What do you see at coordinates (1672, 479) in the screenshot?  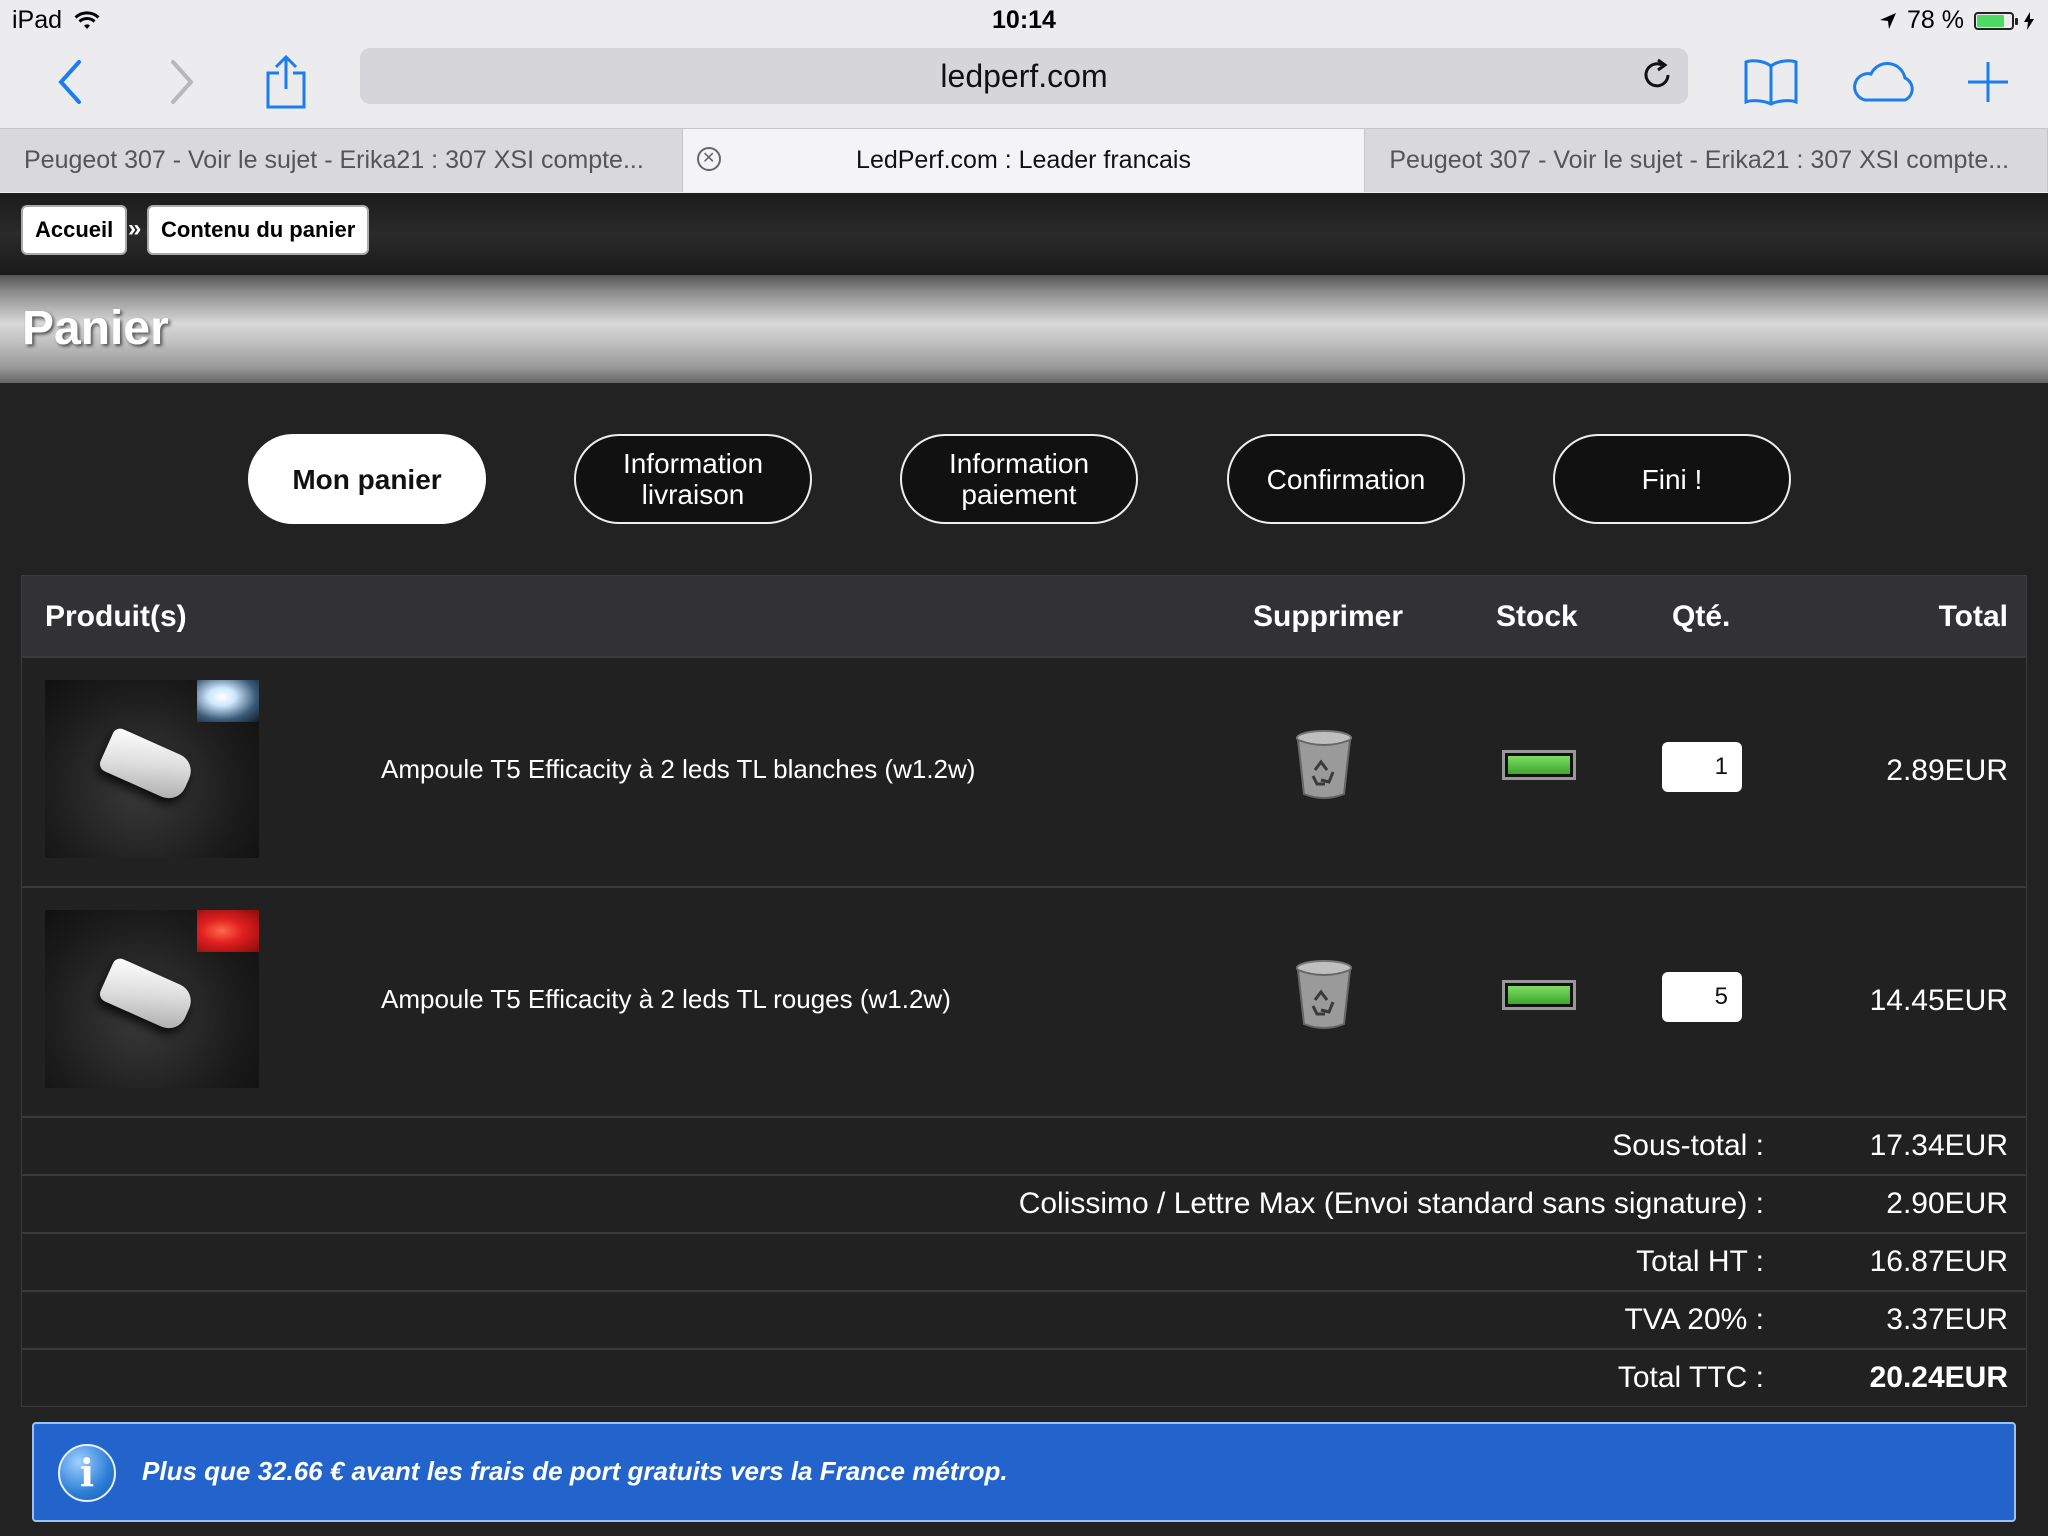 I see `step-fini: Fini !` at bounding box center [1672, 479].